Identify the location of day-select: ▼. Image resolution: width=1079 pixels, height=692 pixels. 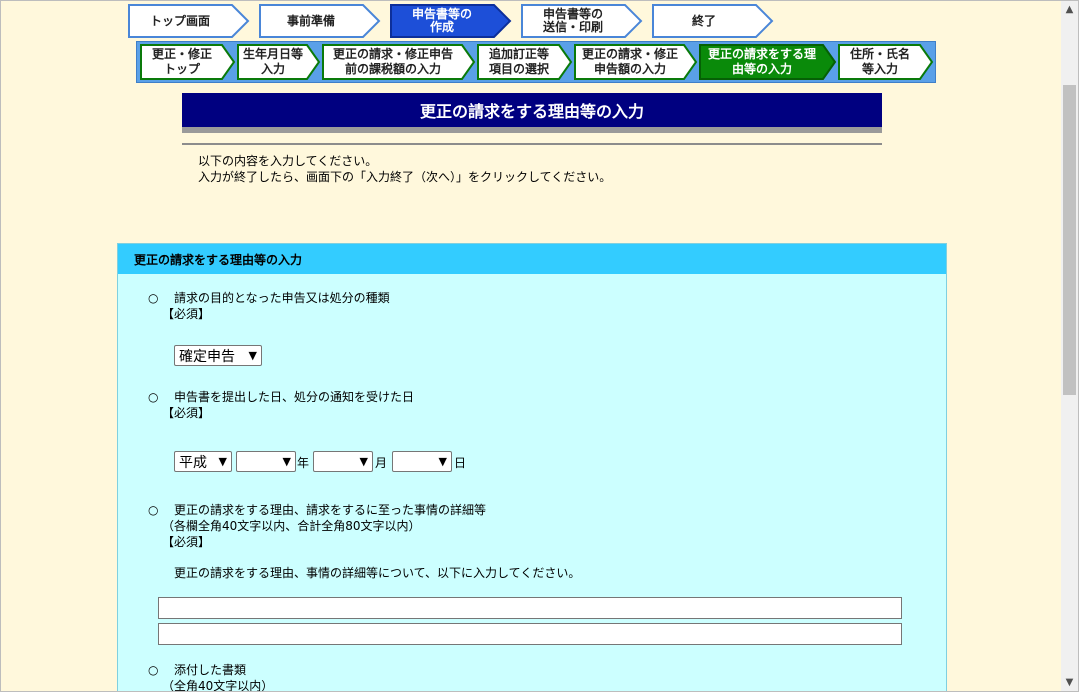
(422, 461).